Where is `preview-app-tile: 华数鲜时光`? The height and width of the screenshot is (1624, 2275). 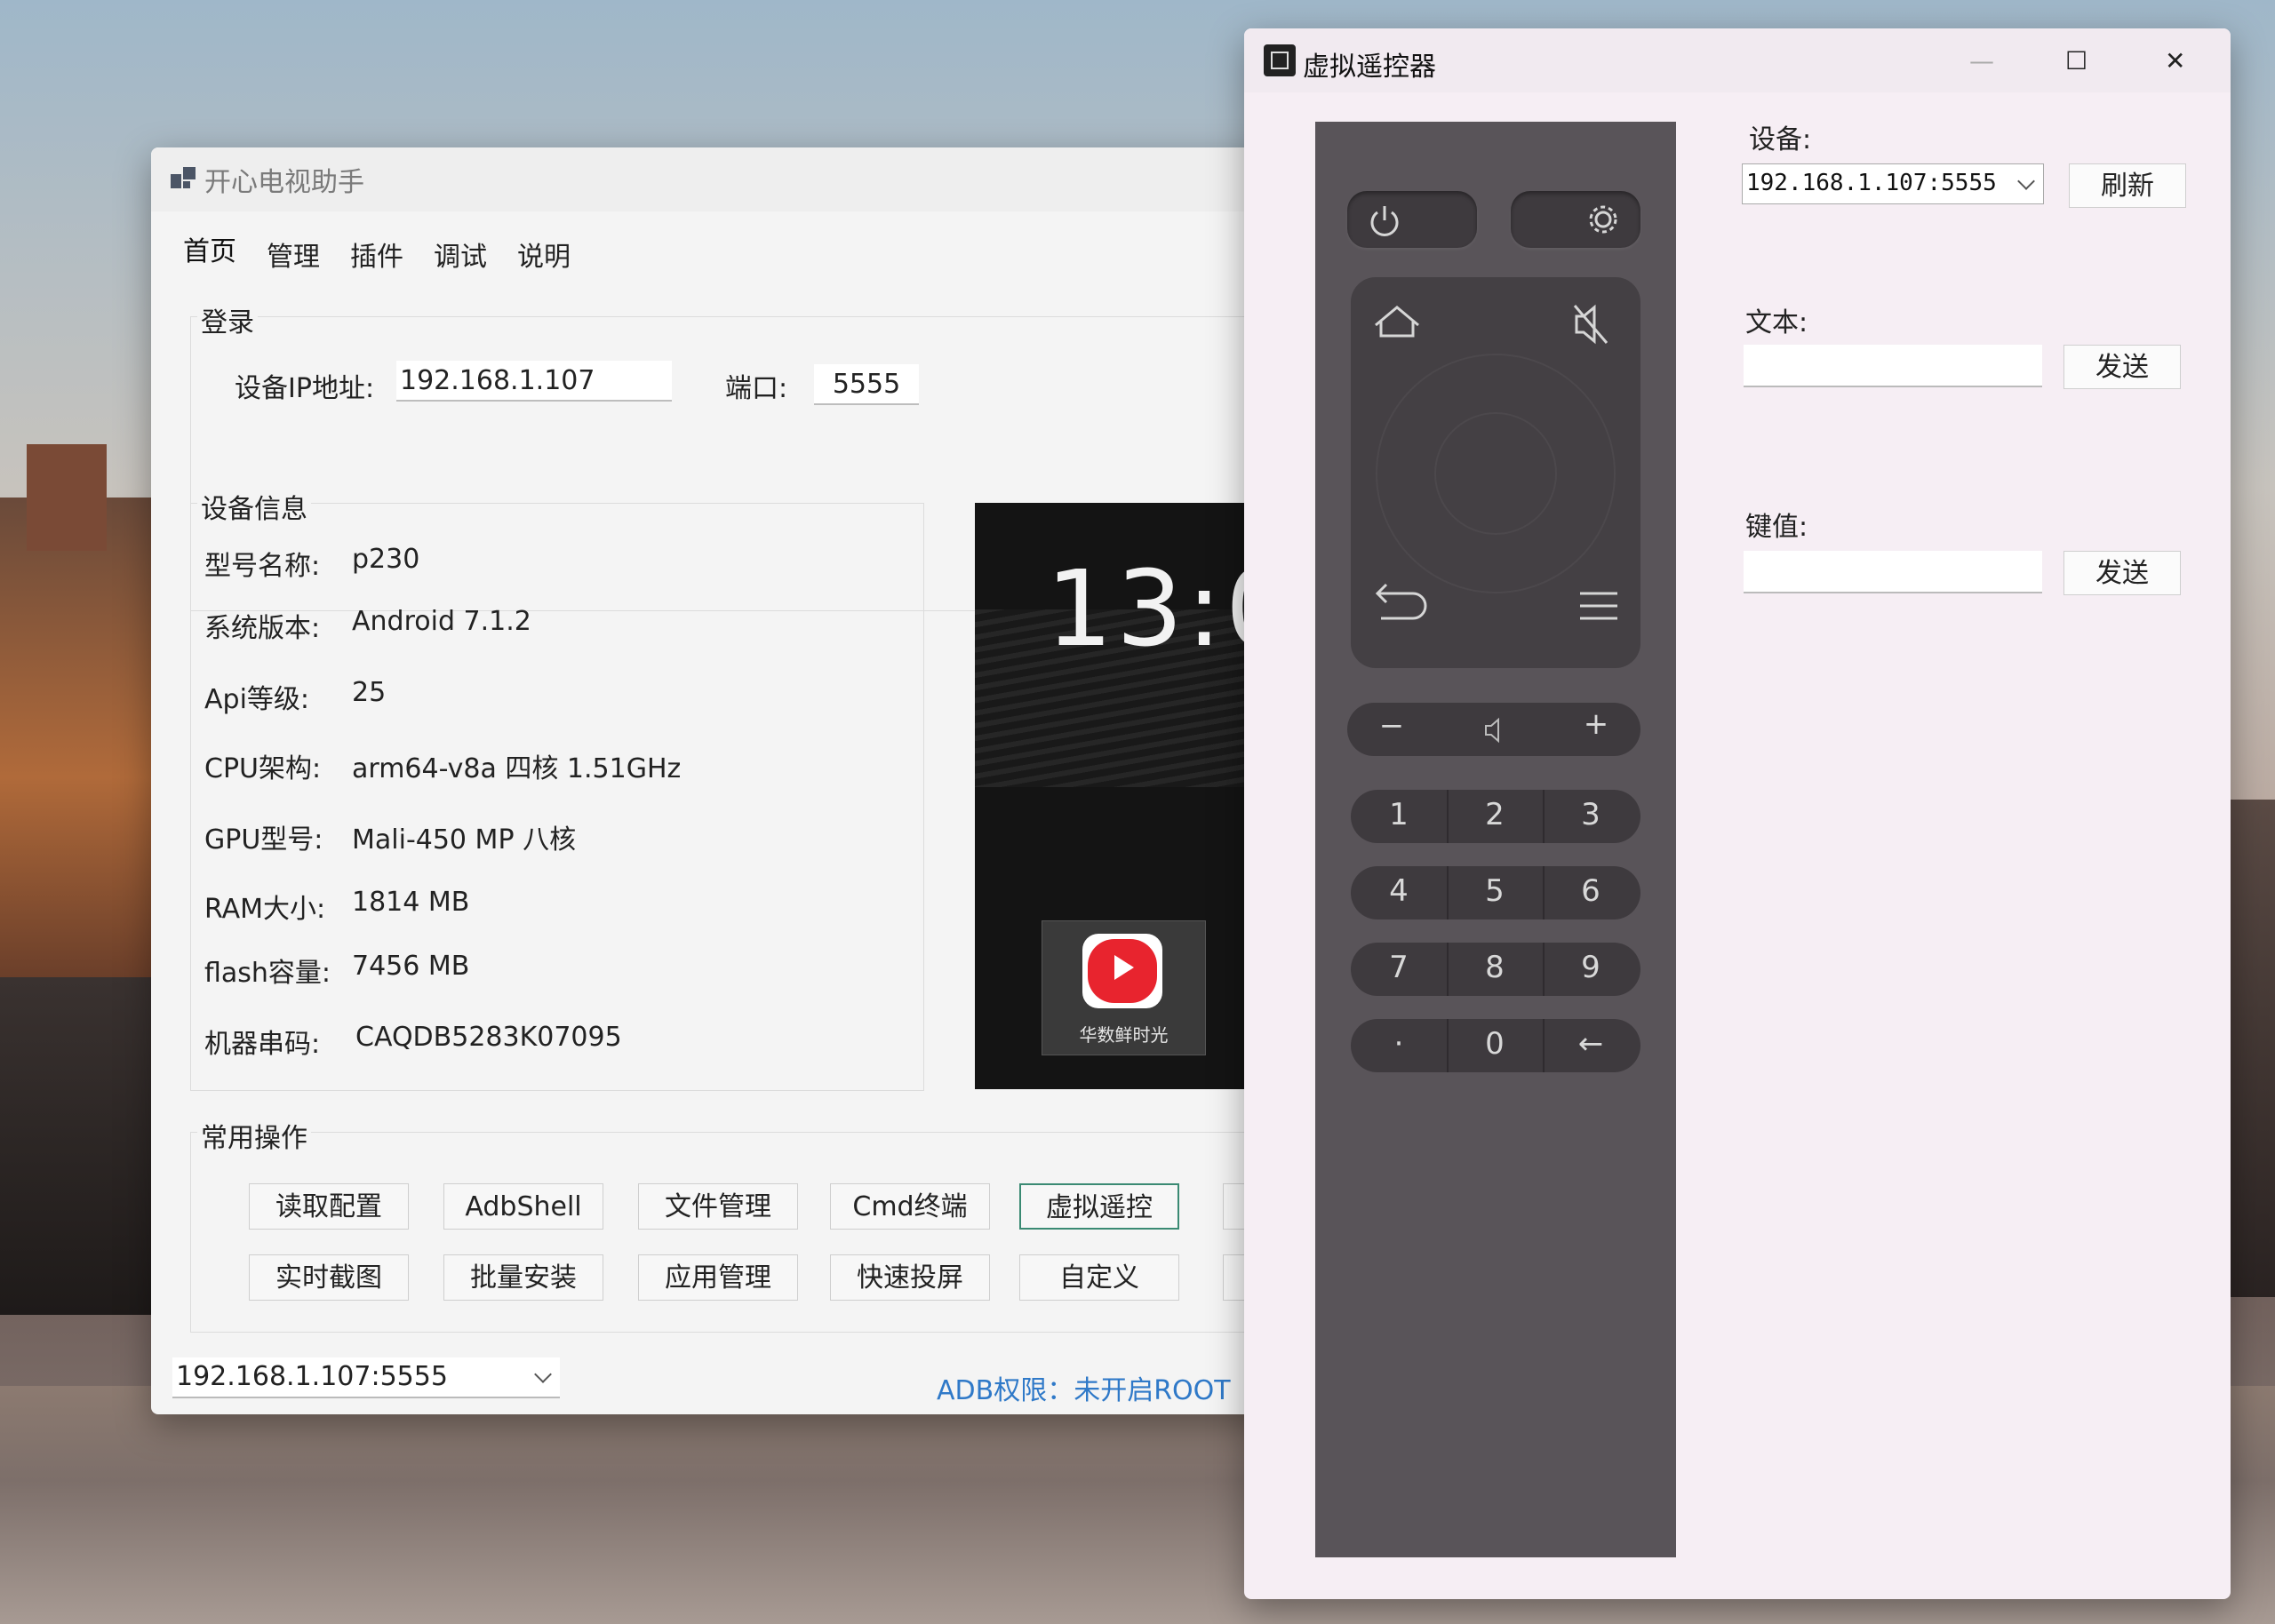
preview-app-tile: 华数鲜时光 is located at coordinates (1124, 987).